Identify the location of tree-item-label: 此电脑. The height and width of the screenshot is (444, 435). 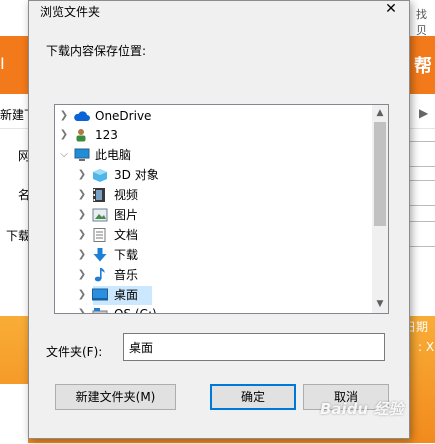
(113, 155).